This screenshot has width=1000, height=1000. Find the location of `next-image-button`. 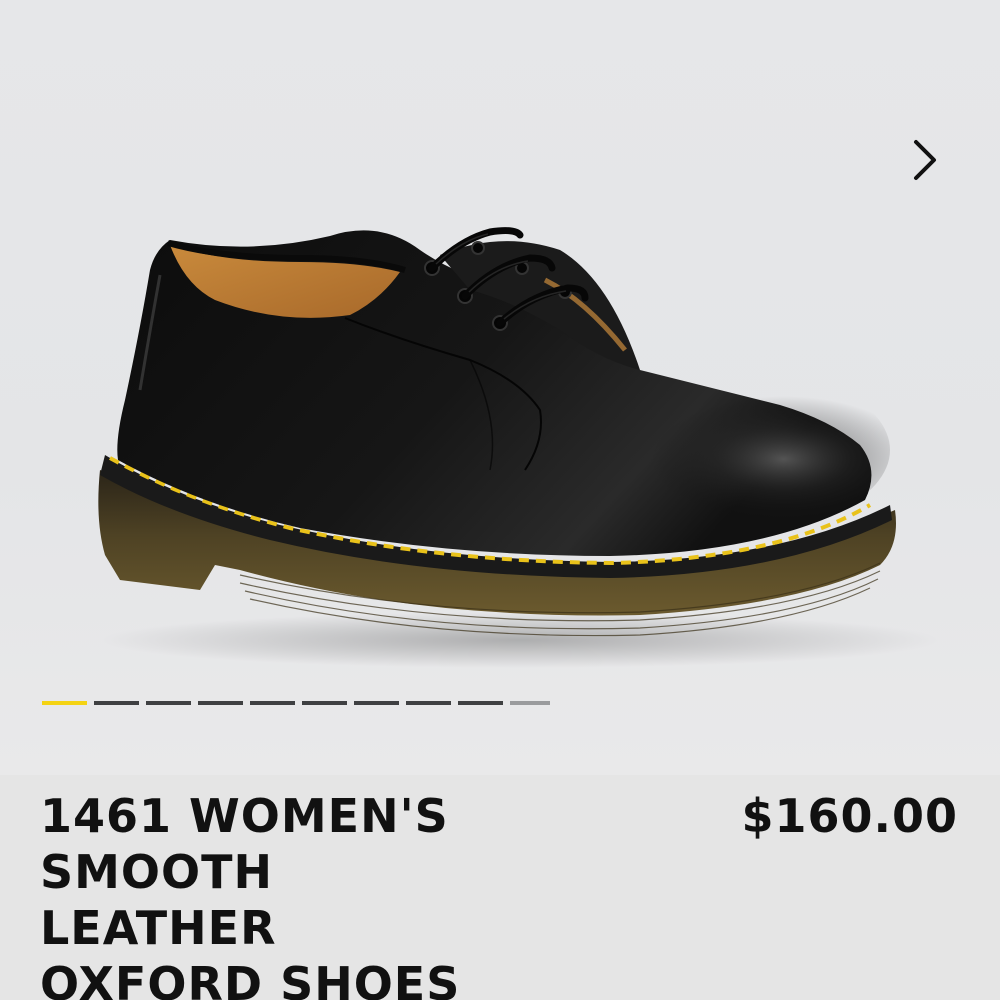

next-image-button is located at coordinates (924, 160).